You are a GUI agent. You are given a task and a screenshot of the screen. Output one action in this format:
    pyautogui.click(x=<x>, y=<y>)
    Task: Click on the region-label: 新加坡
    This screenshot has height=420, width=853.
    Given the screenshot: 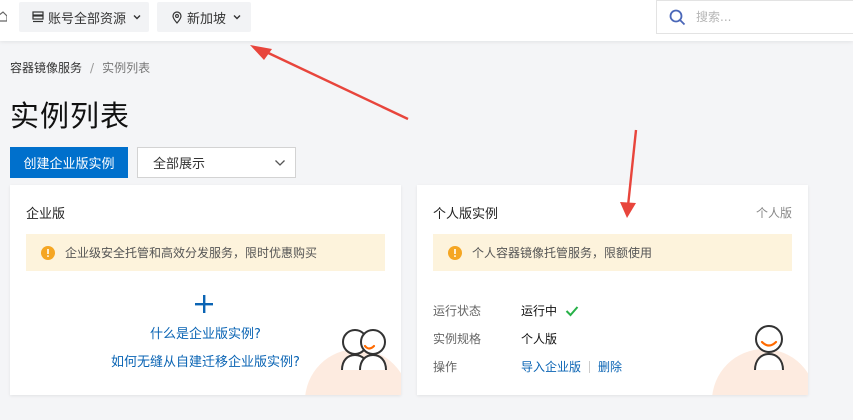 What is the action you would take?
    pyautogui.click(x=207, y=19)
    